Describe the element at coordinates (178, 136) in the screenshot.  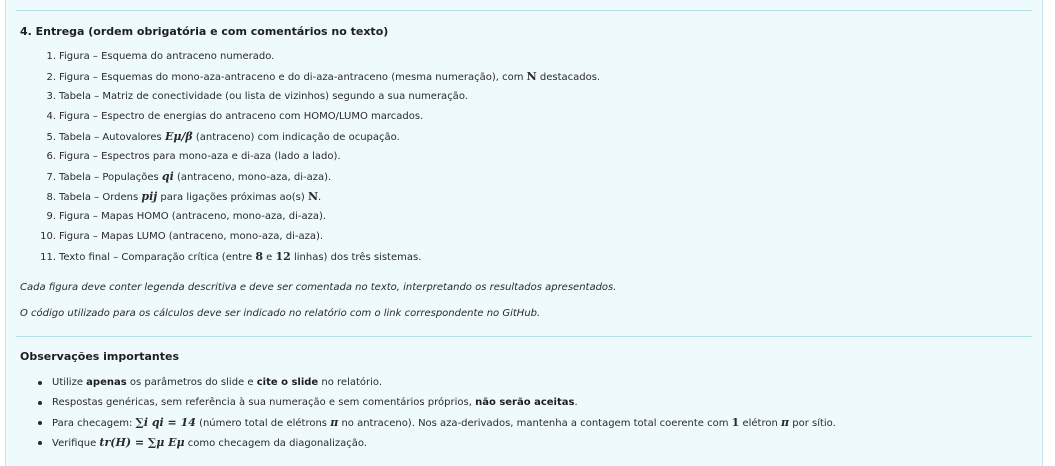
I see `math-symbol: Eμ/β` at that location.